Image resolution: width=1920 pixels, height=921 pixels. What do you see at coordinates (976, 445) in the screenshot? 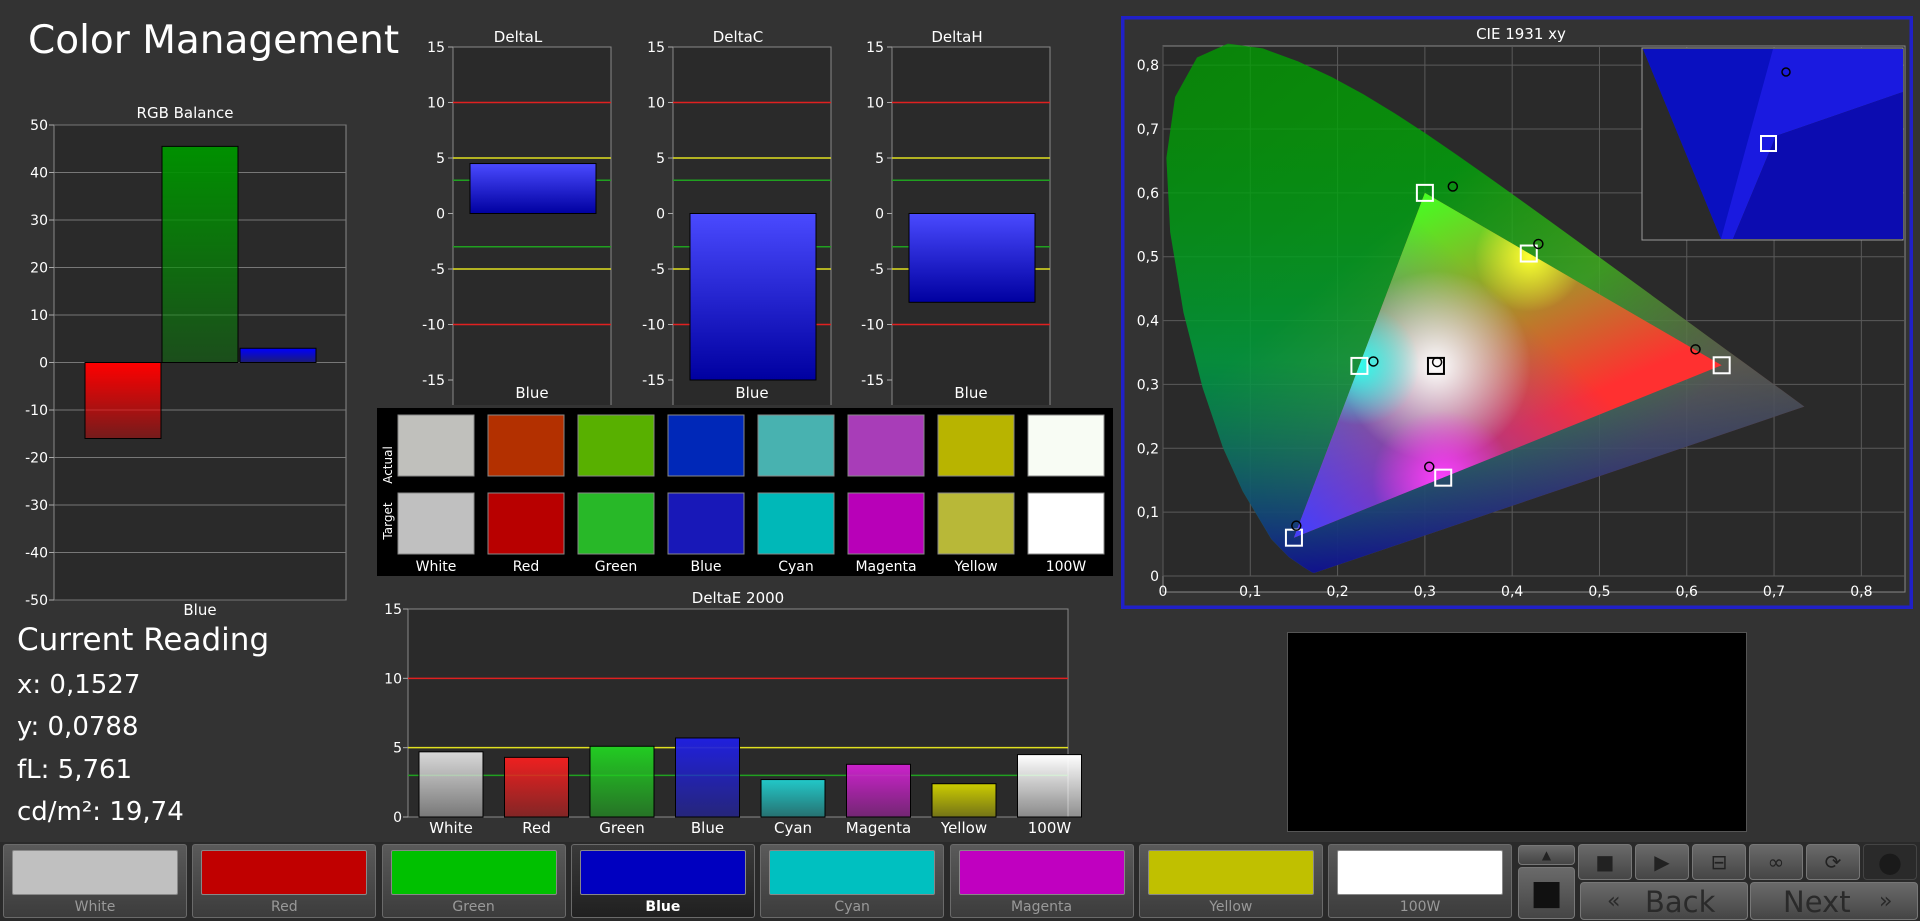
I see `actual-swatch-yellow` at bounding box center [976, 445].